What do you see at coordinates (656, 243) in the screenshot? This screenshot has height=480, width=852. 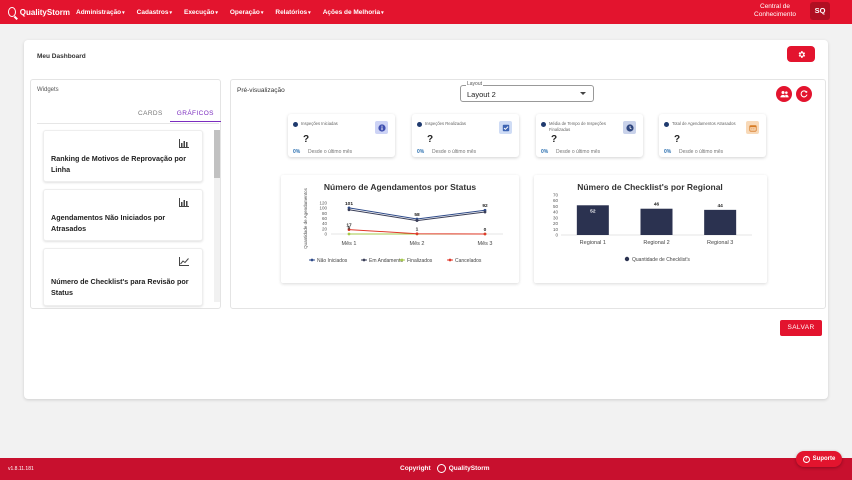 I see `x-tick-label: Regional 2` at bounding box center [656, 243].